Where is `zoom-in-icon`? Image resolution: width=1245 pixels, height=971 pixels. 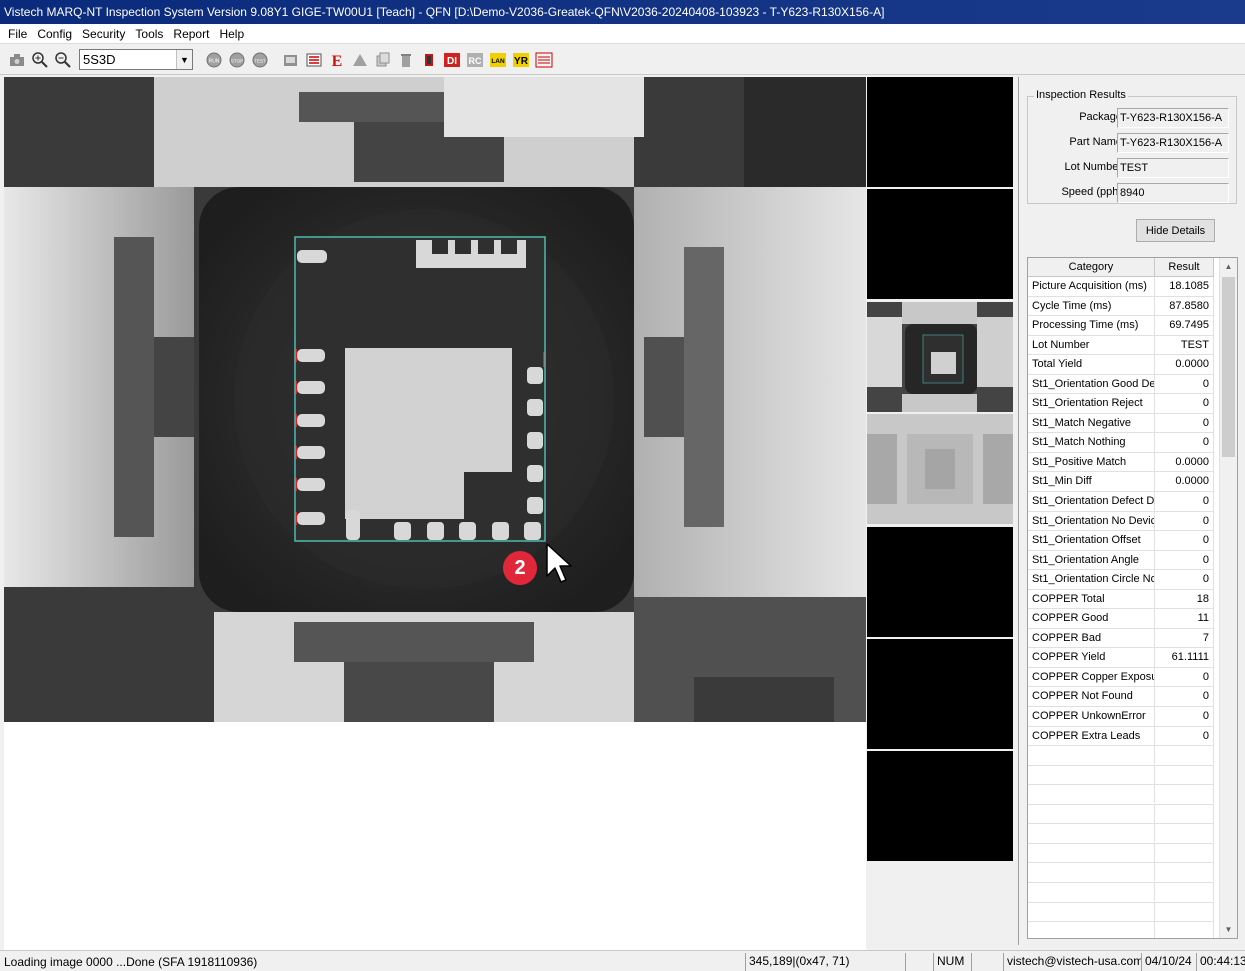
zoom-in-icon is located at coordinates (39, 60).